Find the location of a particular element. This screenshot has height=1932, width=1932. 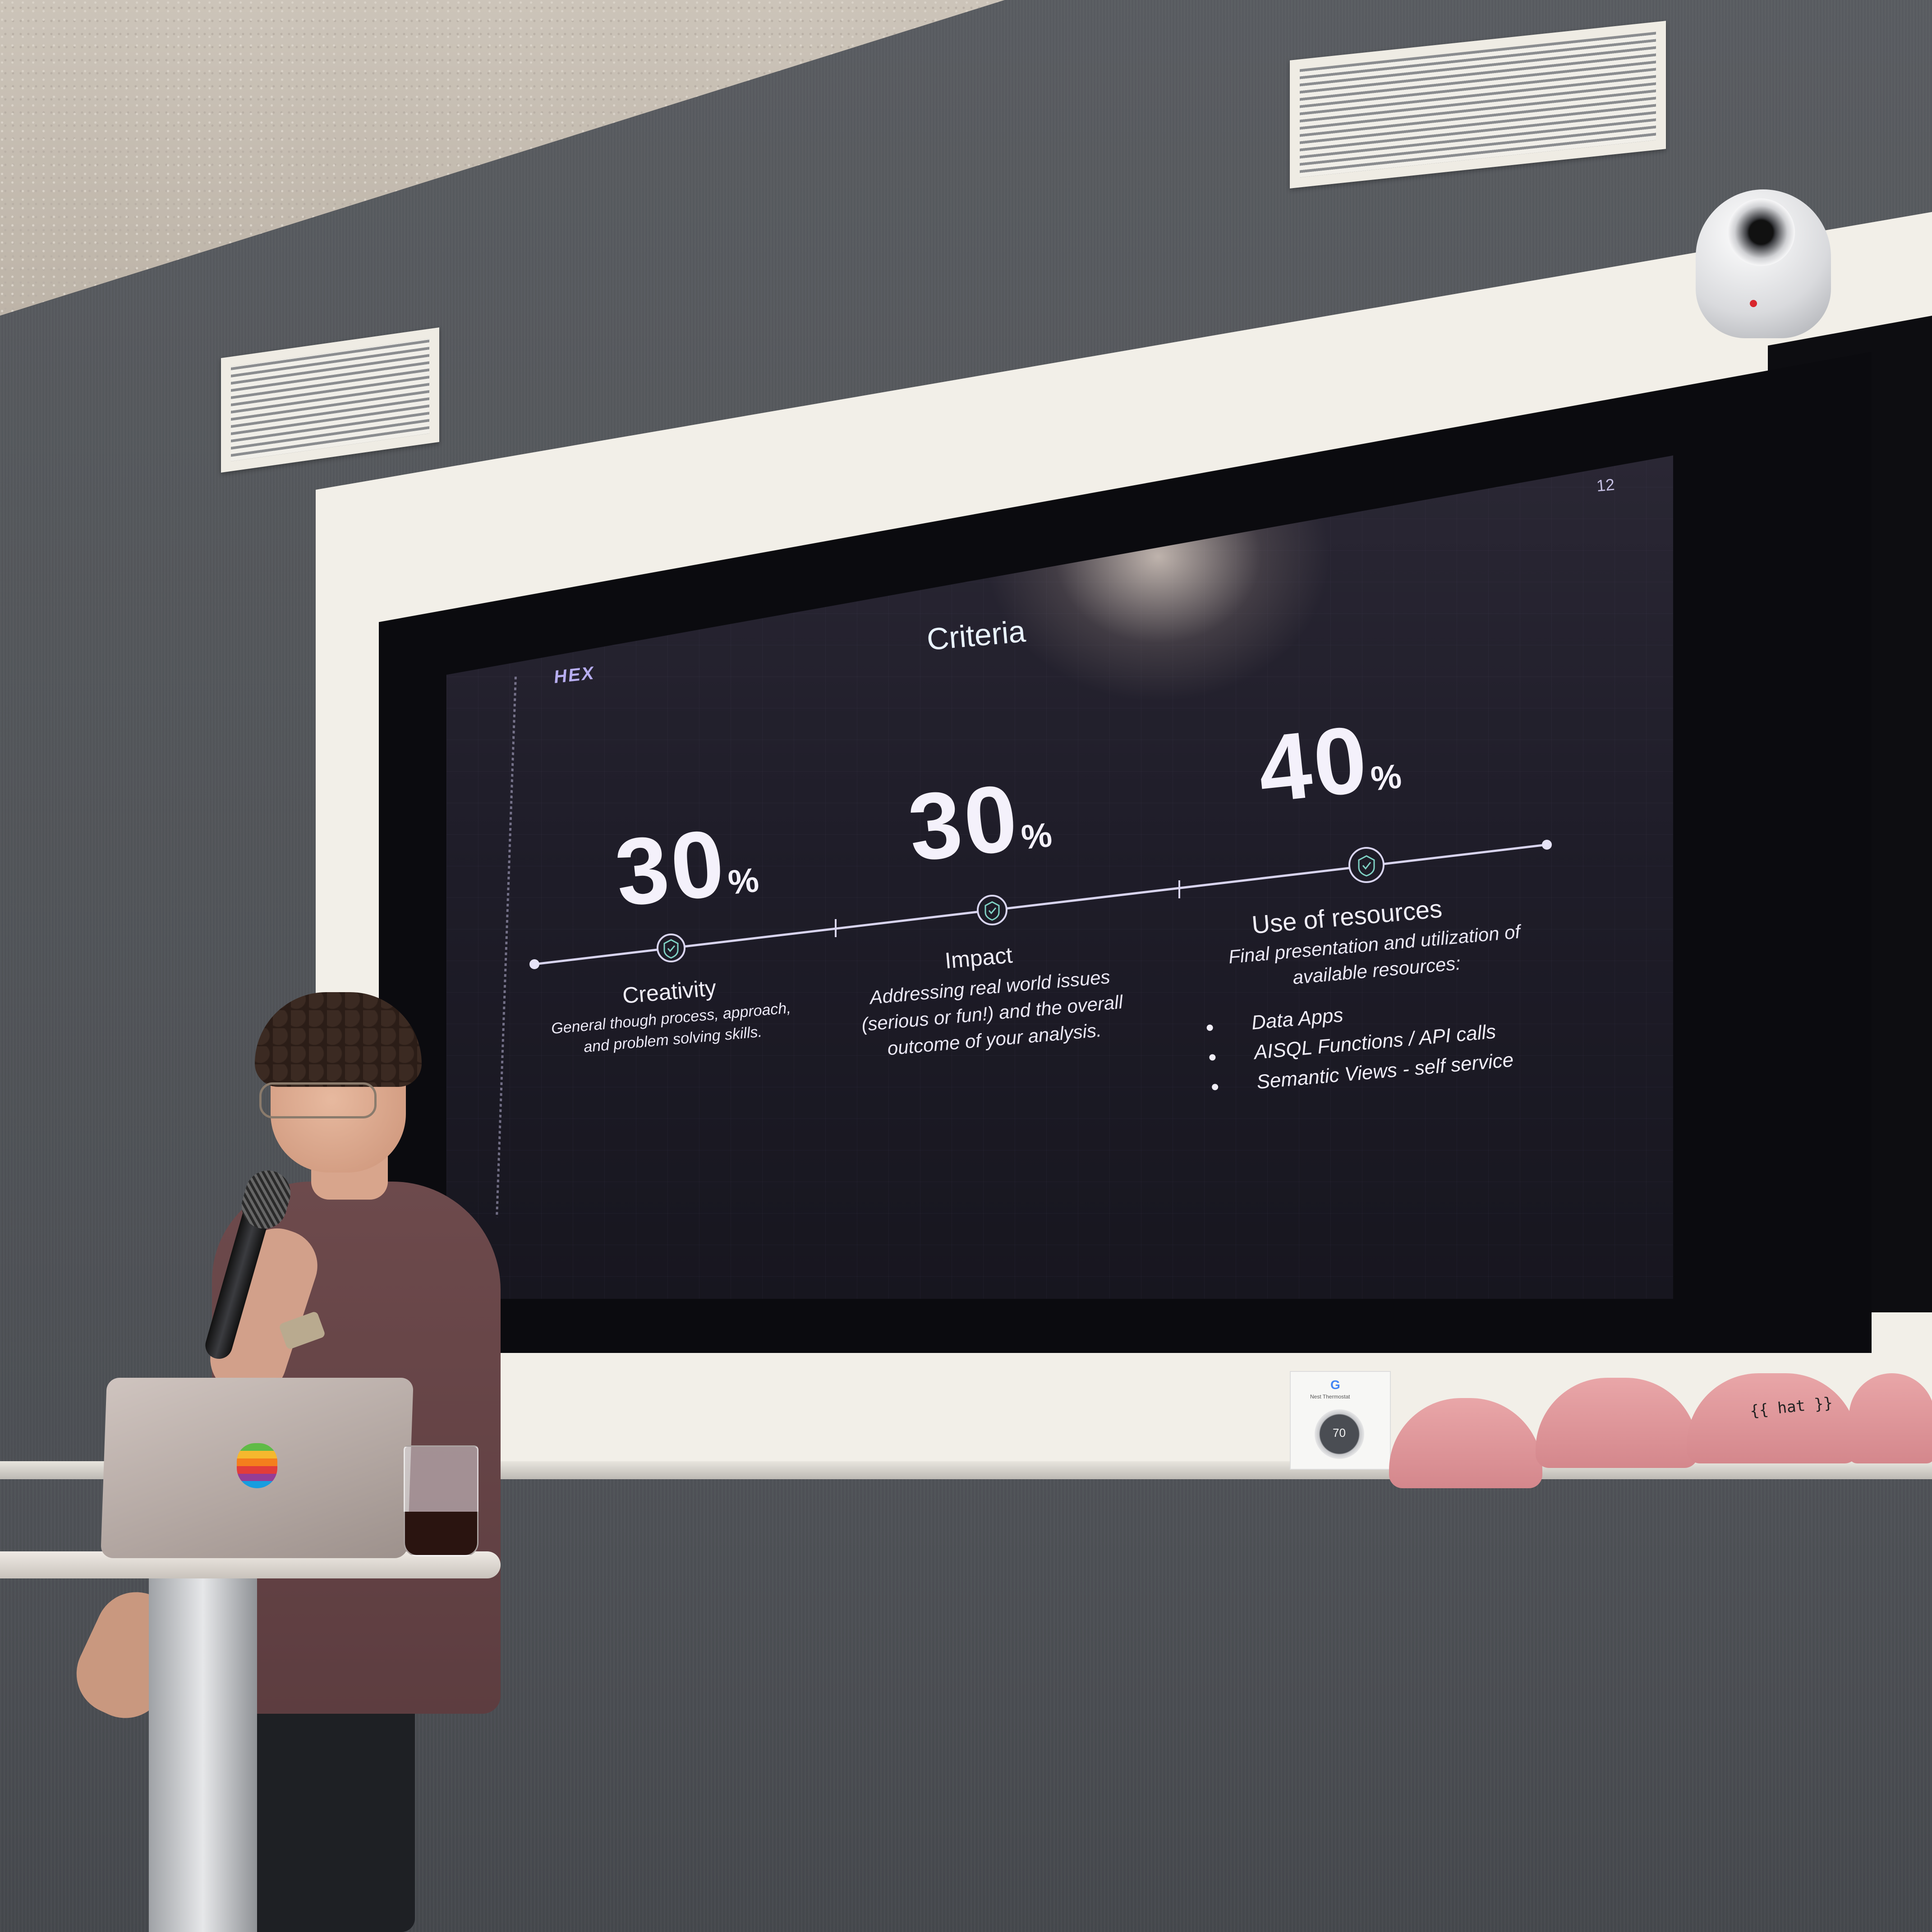

camera-status-light is located at coordinates (1753, 303).